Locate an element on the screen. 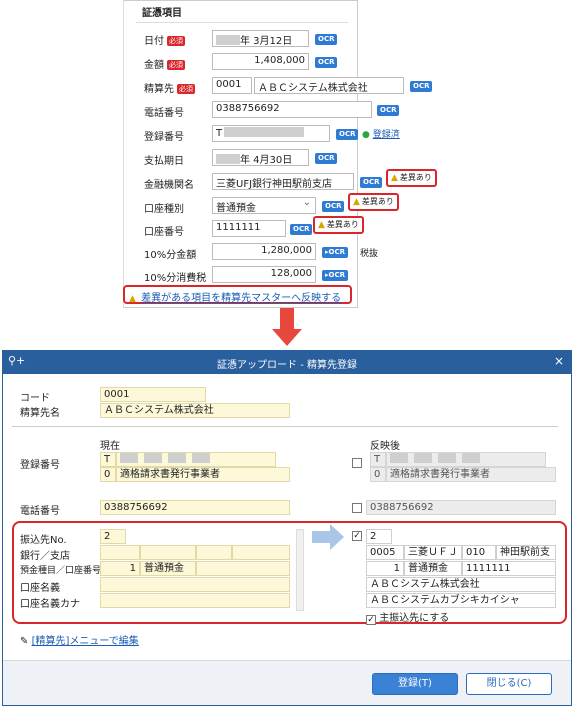  bank-code-after: 0005 is located at coordinates (385, 552).